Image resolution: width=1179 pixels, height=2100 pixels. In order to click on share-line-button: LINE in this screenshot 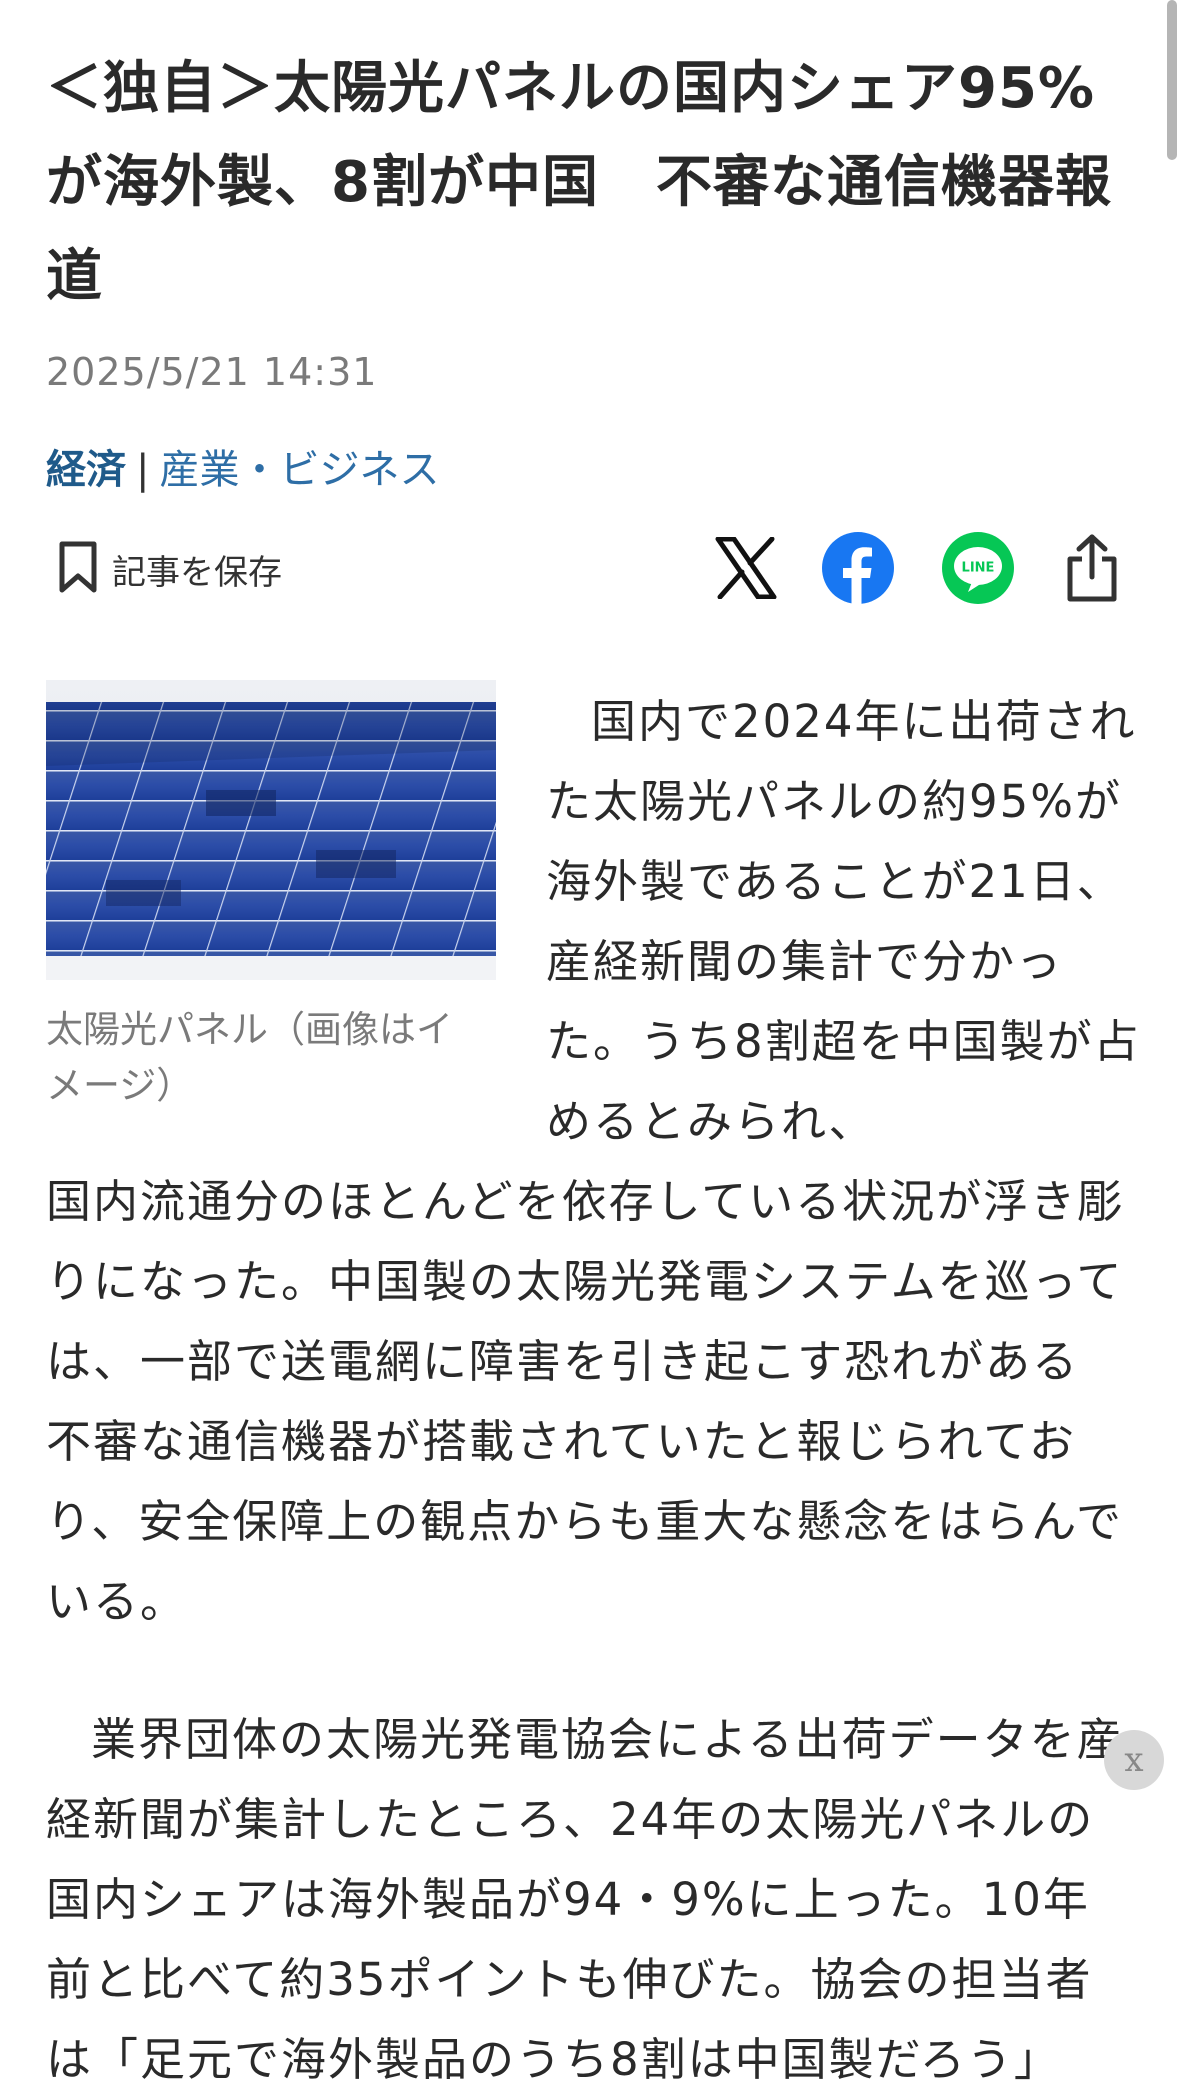, I will do `click(978, 570)`.